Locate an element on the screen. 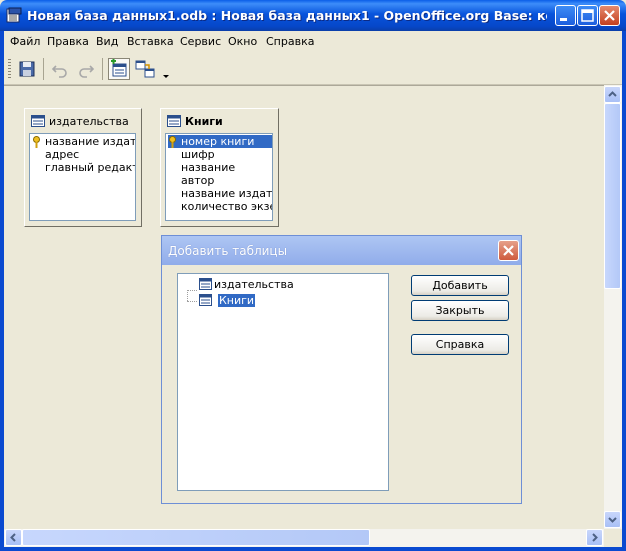  table-window-title: Книги is located at coordinates (204, 121).